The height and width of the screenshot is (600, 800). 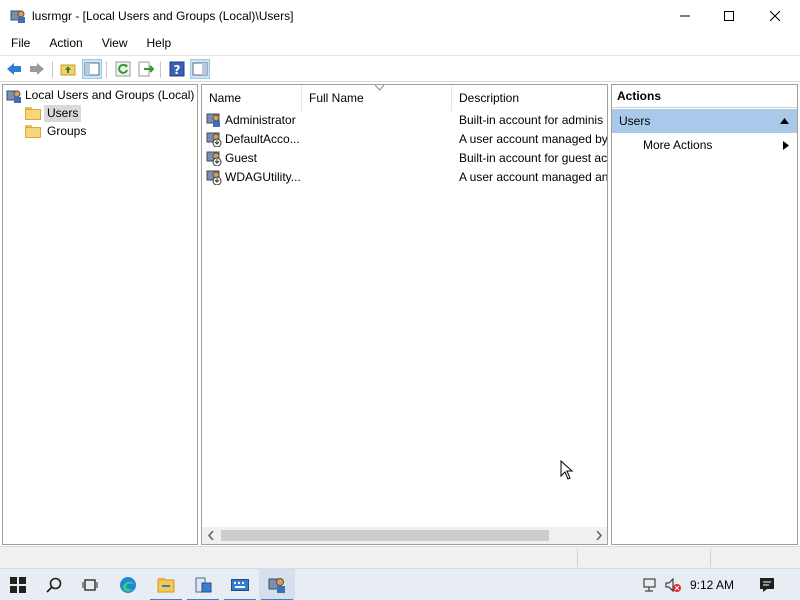 What do you see at coordinates (712, 584) in the screenshot?
I see `taskbar-clock: 9:12 AM` at bounding box center [712, 584].